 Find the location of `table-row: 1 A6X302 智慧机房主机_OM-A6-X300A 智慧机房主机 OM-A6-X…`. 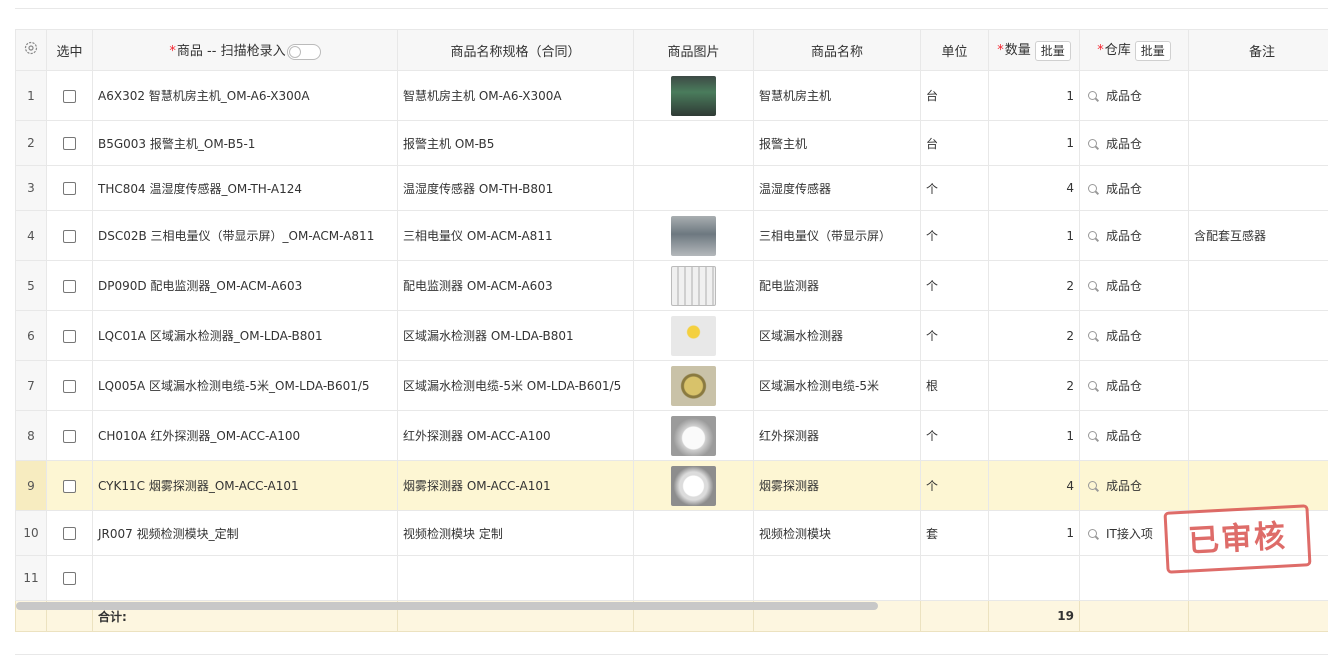

table-row: 1 A6X302 智慧机房主机_OM-A6-X300A 智慧机房主机 OM-A6-X… is located at coordinates (671, 95).